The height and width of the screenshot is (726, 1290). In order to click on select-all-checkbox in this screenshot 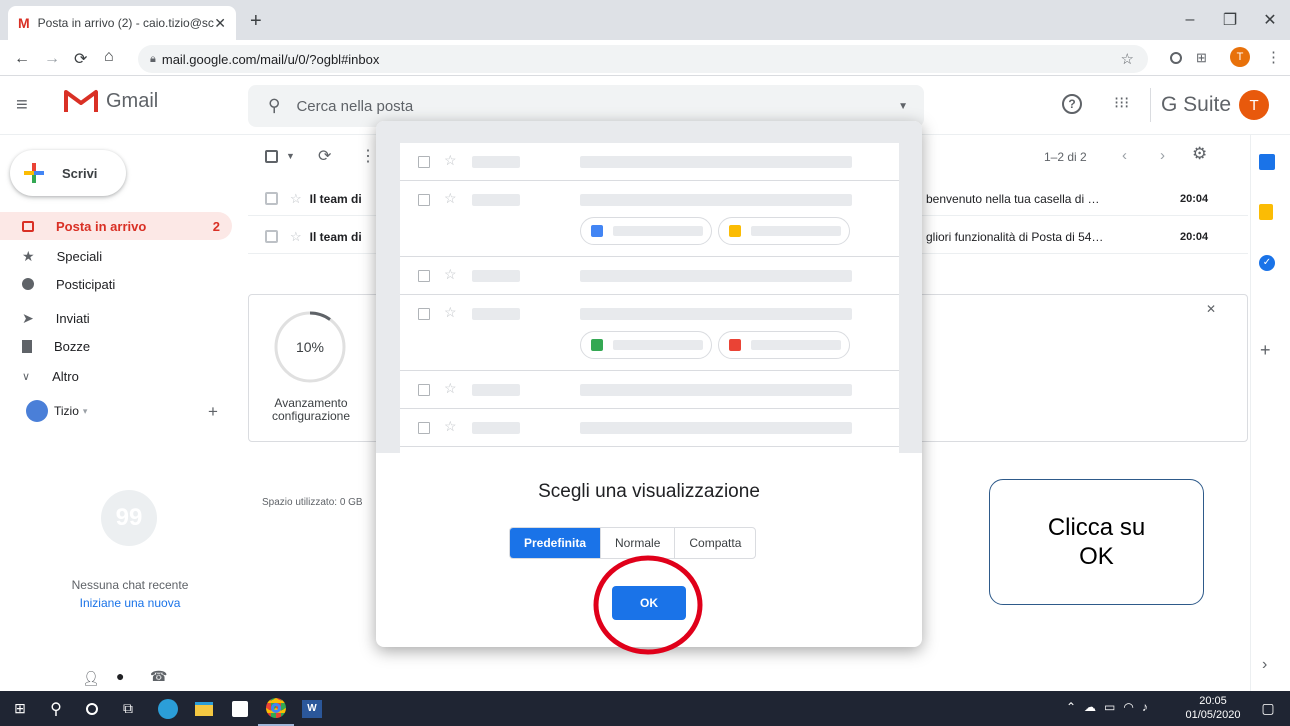, I will do `click(271, 156)`.